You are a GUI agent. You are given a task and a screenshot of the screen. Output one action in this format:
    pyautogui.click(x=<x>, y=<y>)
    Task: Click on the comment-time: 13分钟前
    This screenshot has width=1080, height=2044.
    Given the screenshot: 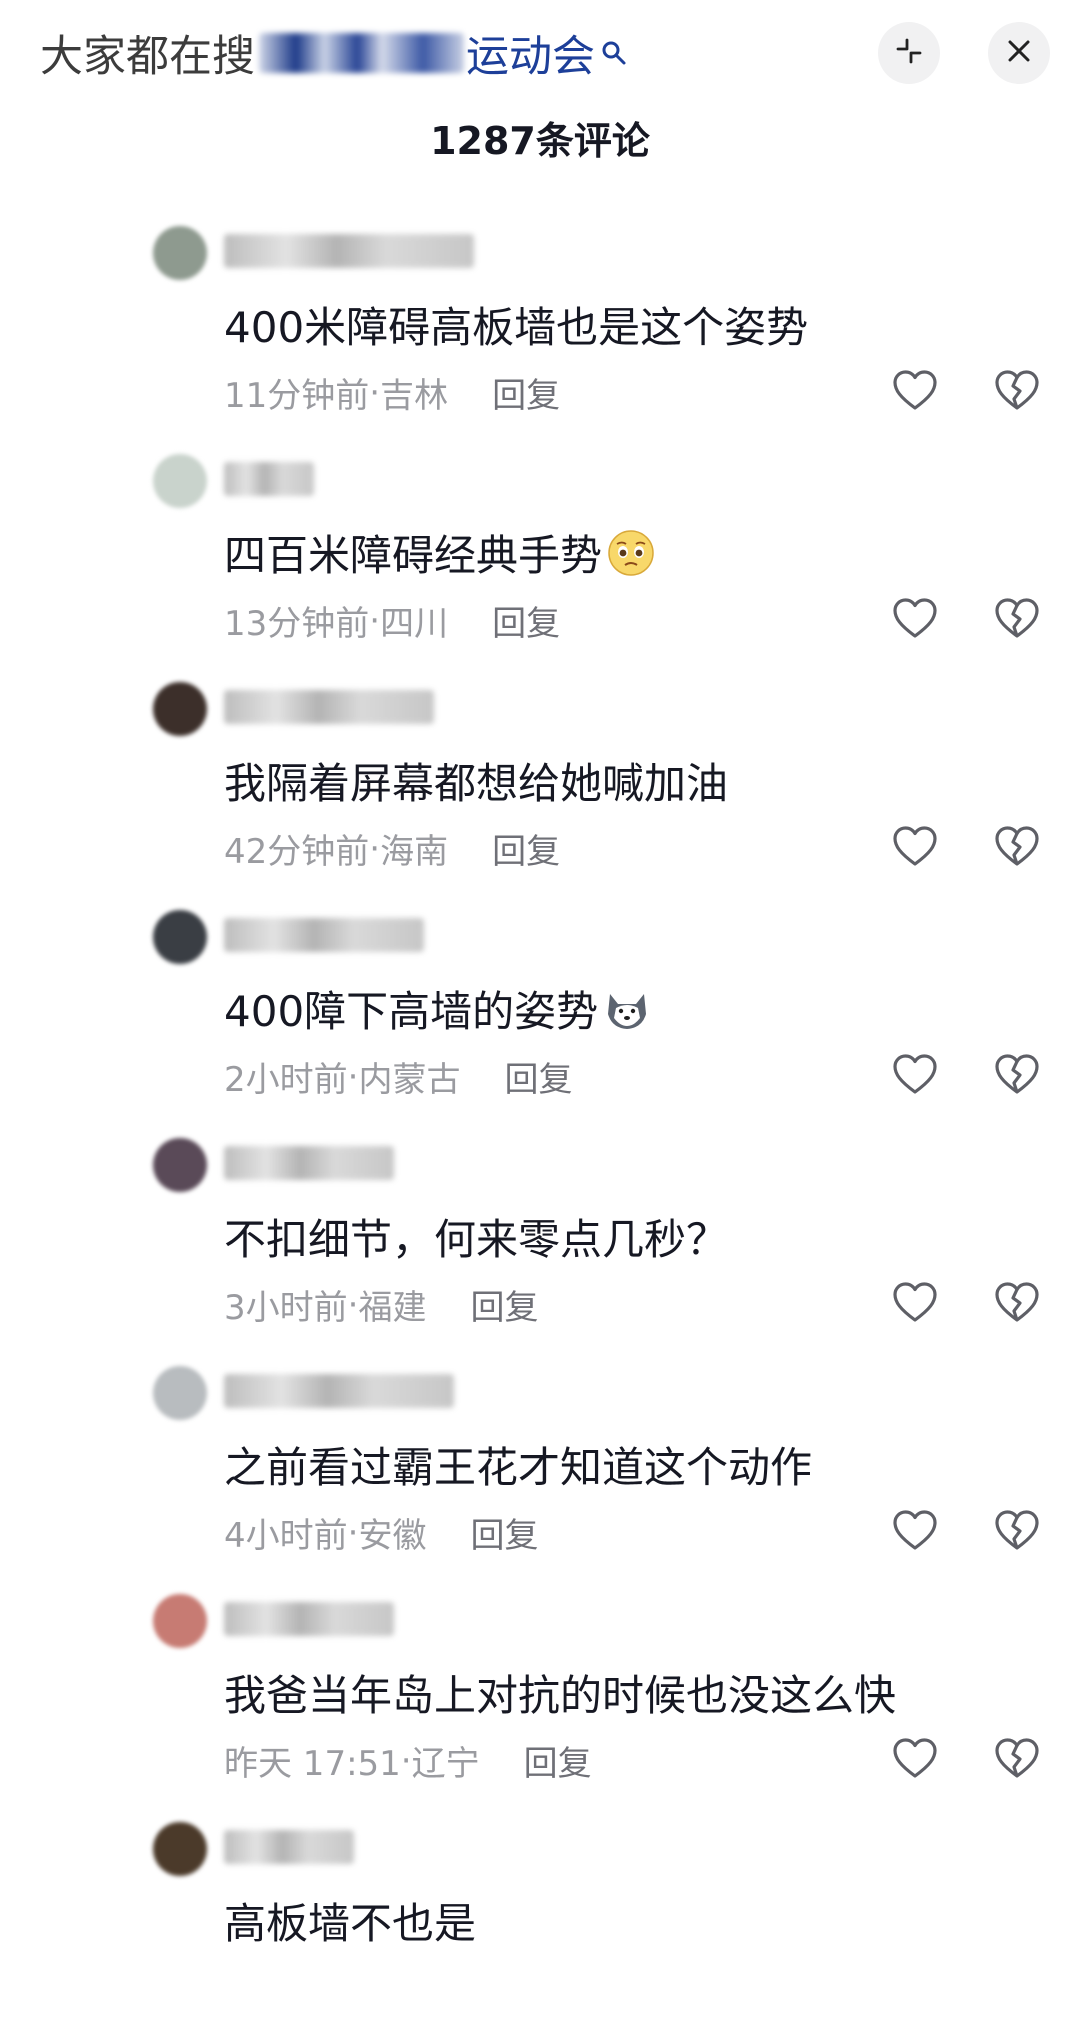 What is the action you would take?
    pyautogui.click(x=297, y=624)
    